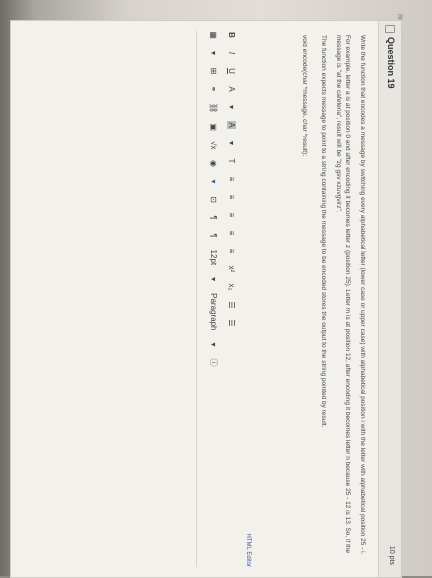 This screenshot has height=578, width=432. Describe the element at coordinates (232, 299) in the screenshot. I see `toolbar-row-1: B I U A ▾ A ▾ T ≡ ≡ ≡ ≡ ≡ x² x₂ ☰ ☰` at that location.